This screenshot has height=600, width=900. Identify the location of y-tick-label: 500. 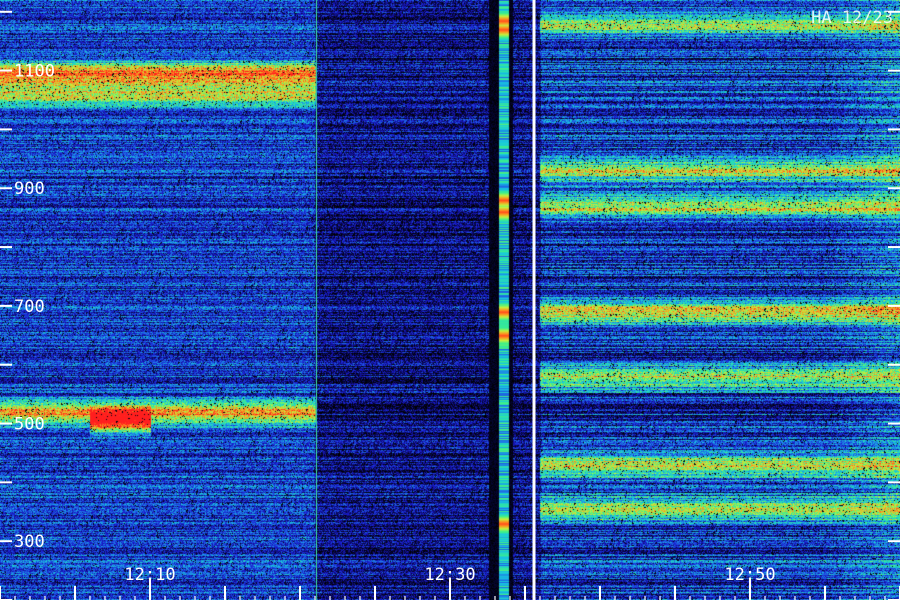
(29, 425).